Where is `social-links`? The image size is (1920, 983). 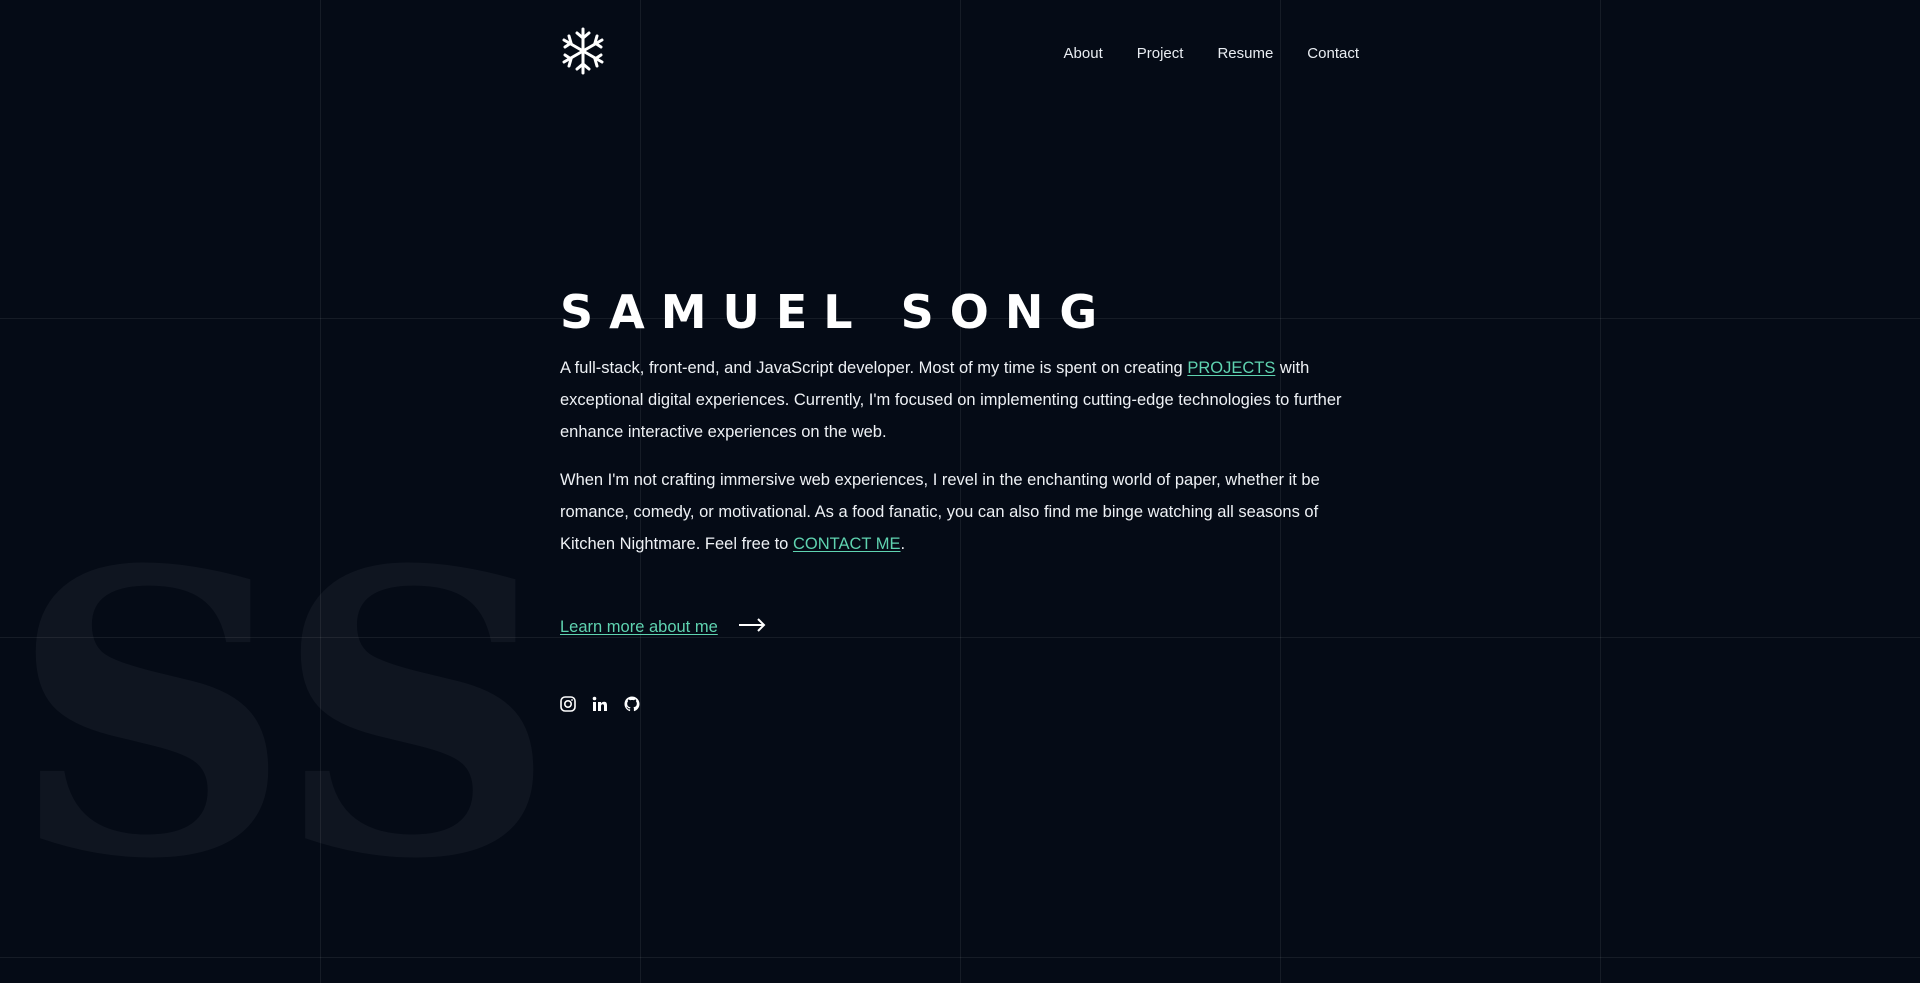 social-links is located at coordinates (600, 704).